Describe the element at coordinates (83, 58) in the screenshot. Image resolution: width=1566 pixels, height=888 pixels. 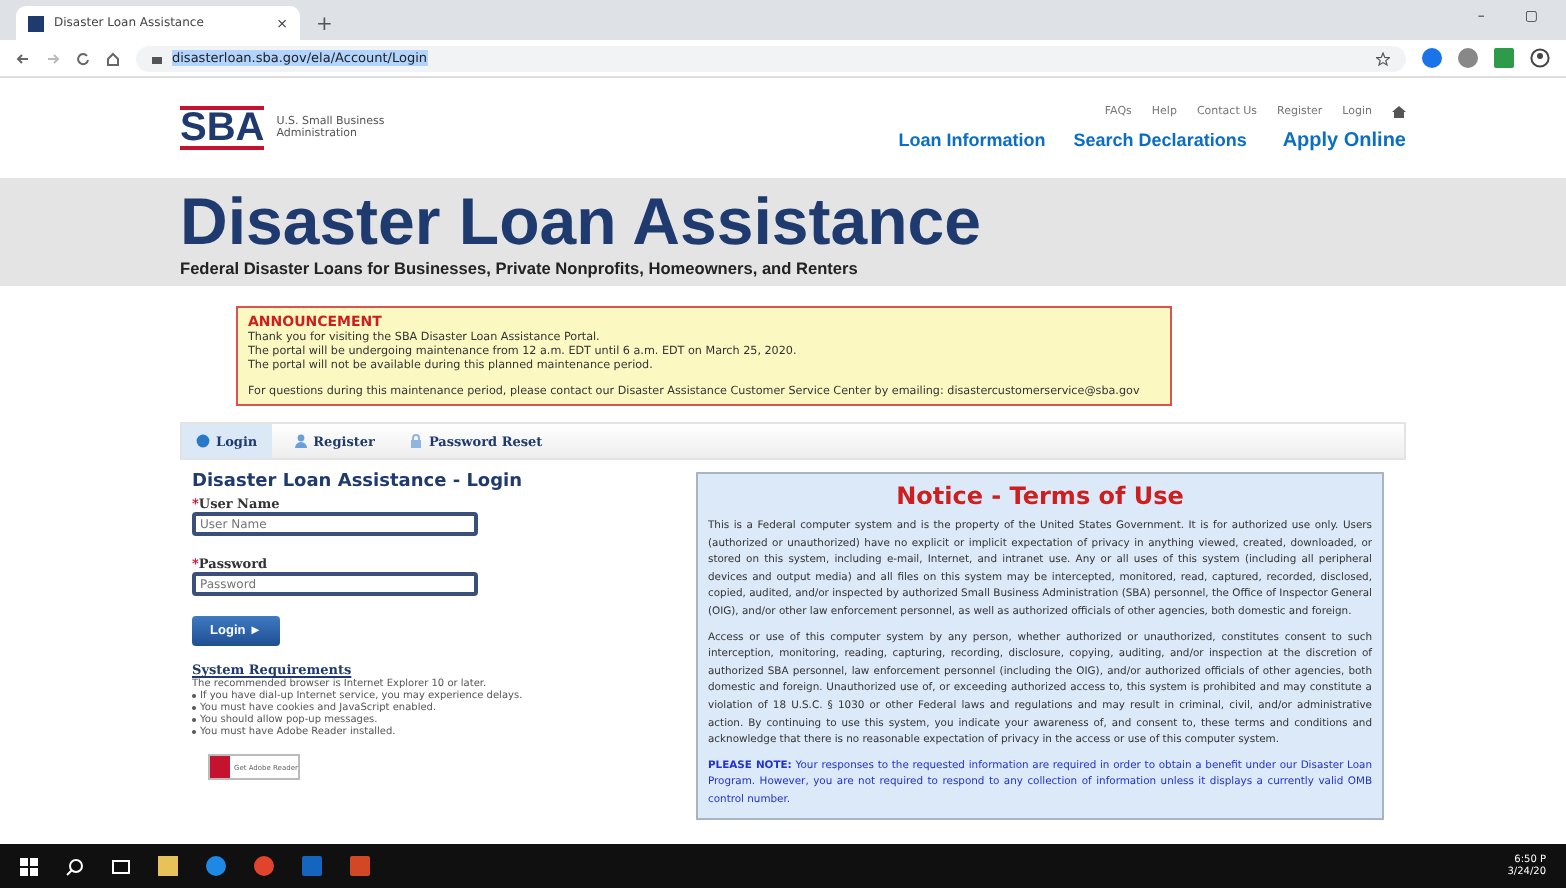
I see `reload-icon` at that location.